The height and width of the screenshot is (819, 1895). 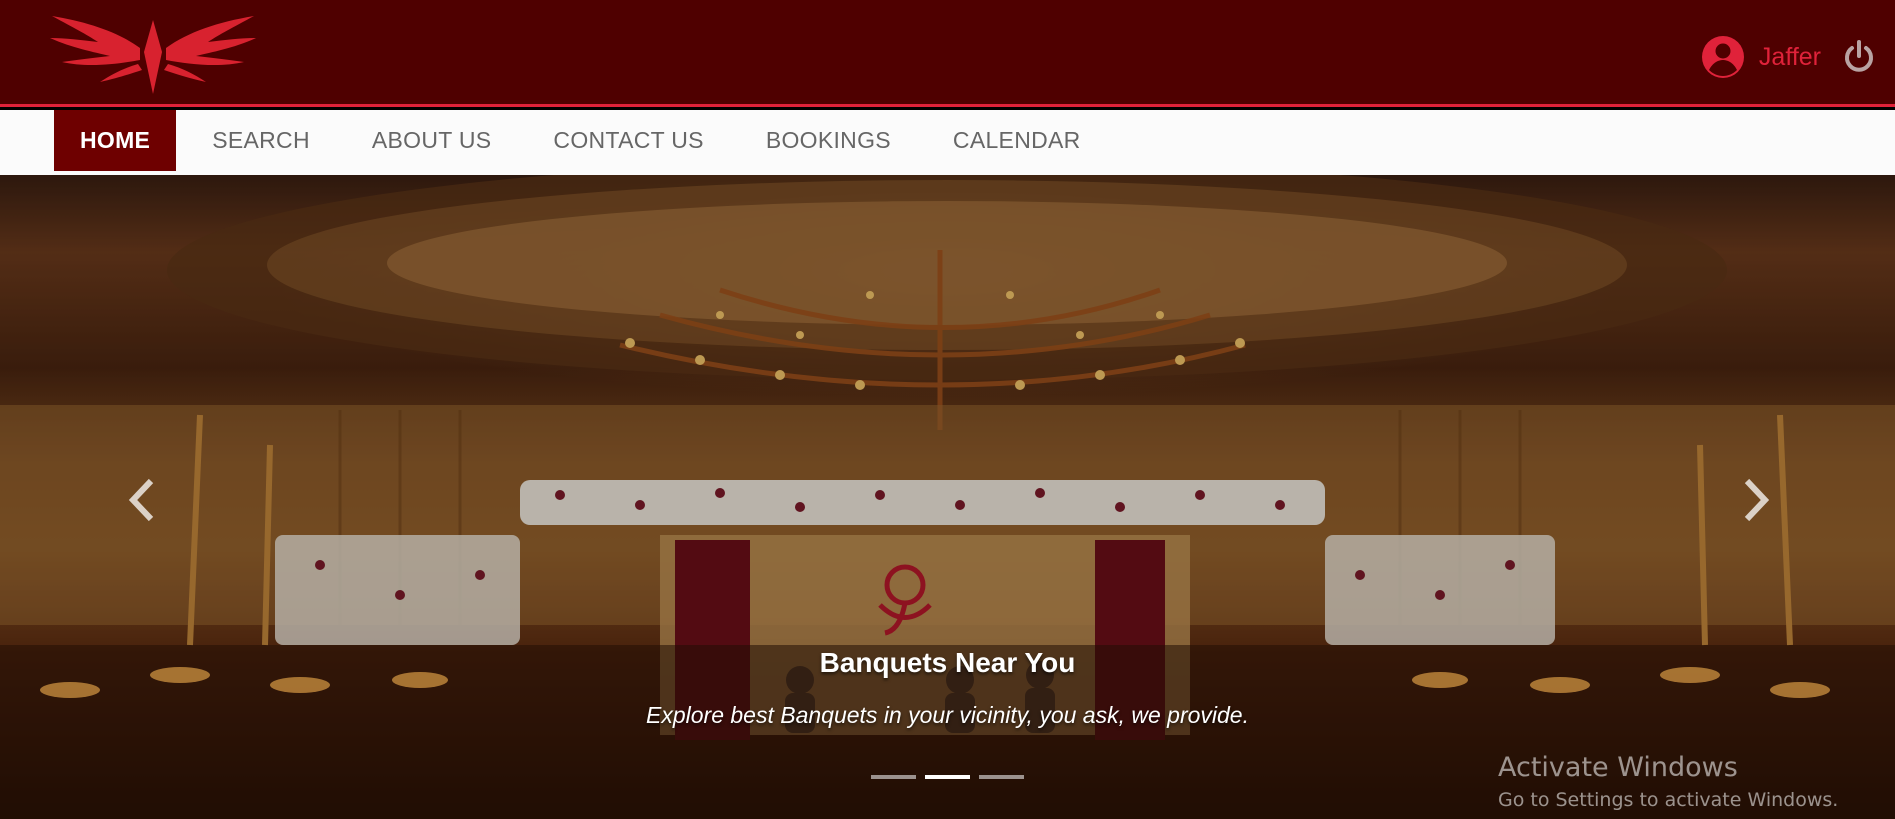 I want to click on nav-bookings: BOOKINGS, so click(x=828, y=140).